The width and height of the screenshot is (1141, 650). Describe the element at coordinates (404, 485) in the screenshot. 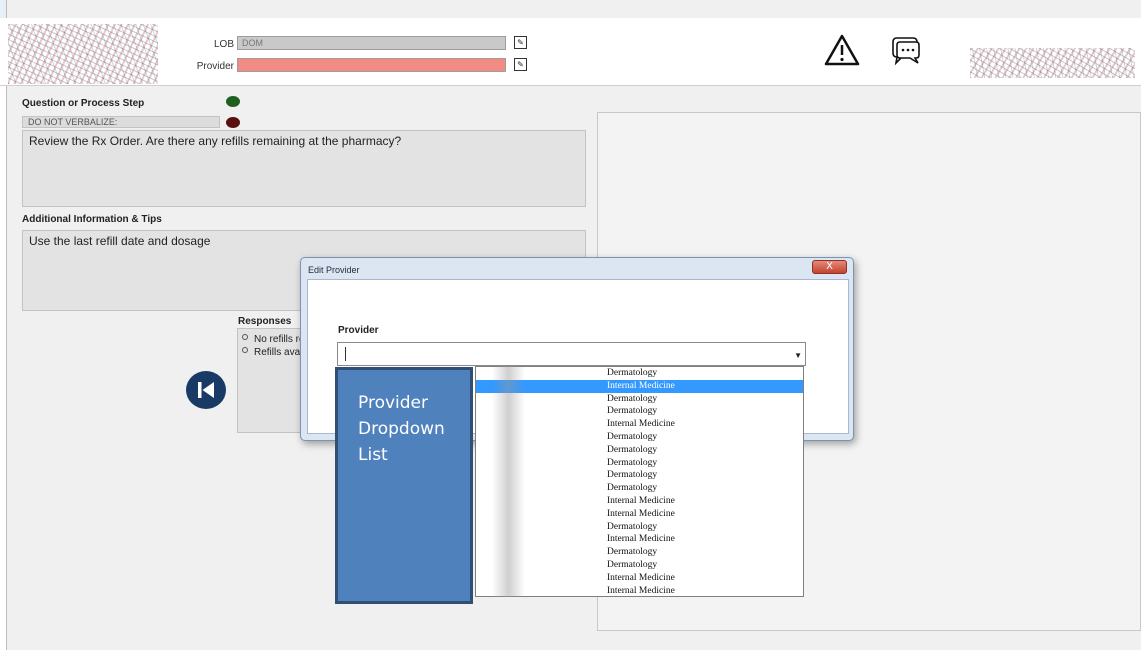

I see `annotation-callout: Provider Dropdown List` at that location.